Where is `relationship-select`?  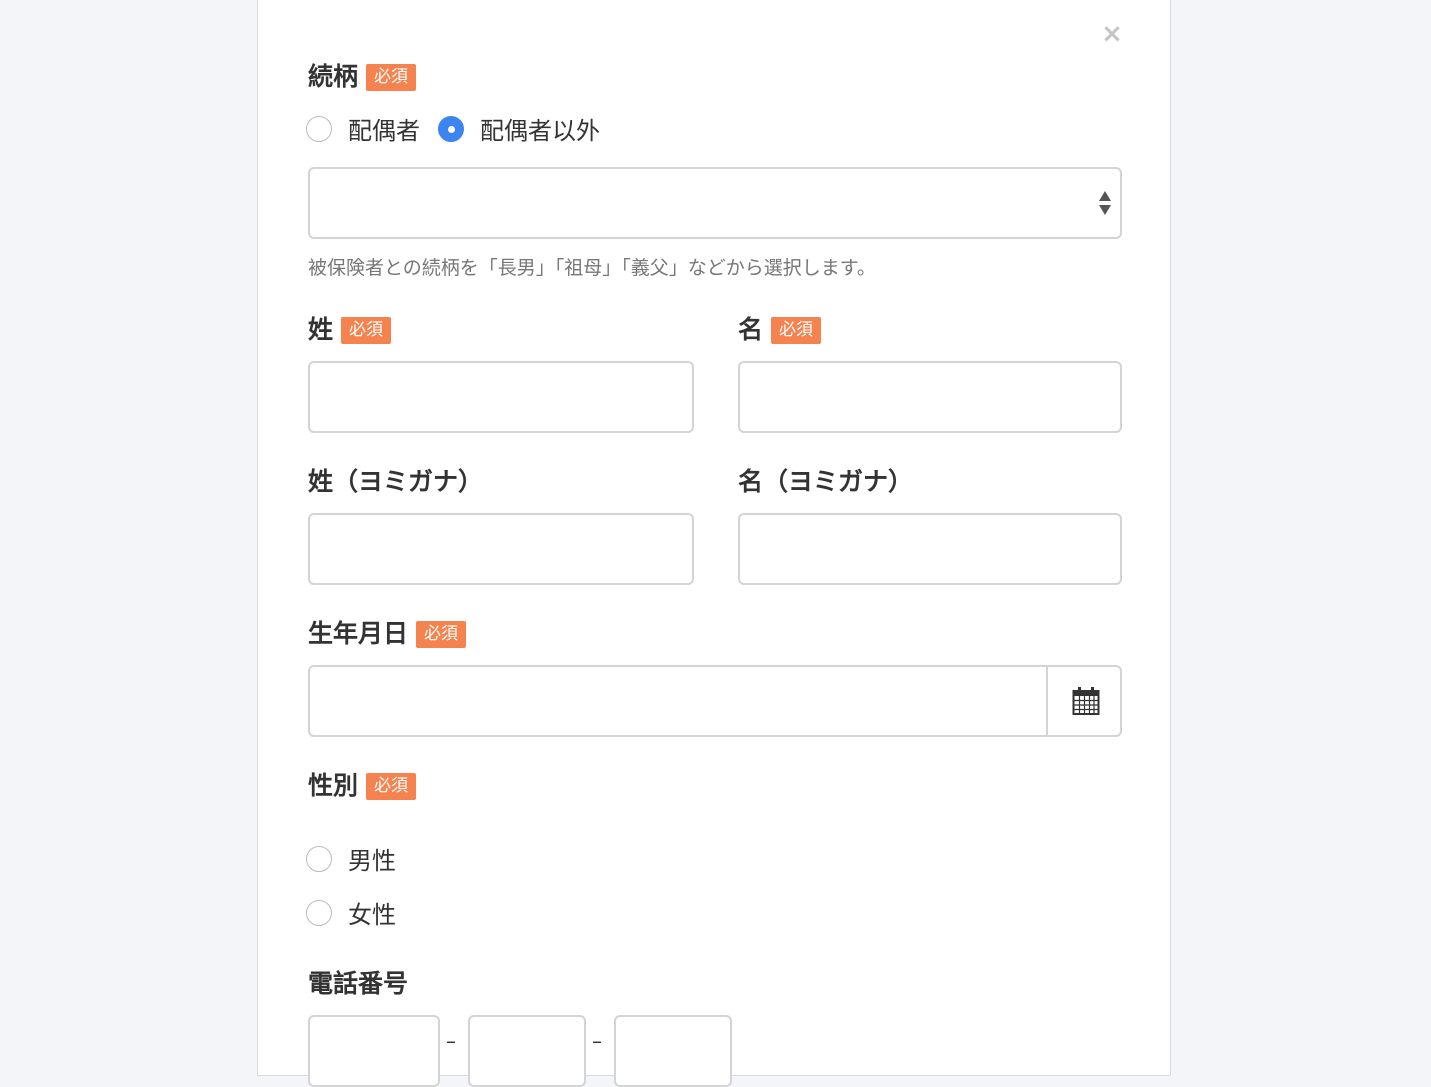 relationship-select is located at coordinates (715, 203).